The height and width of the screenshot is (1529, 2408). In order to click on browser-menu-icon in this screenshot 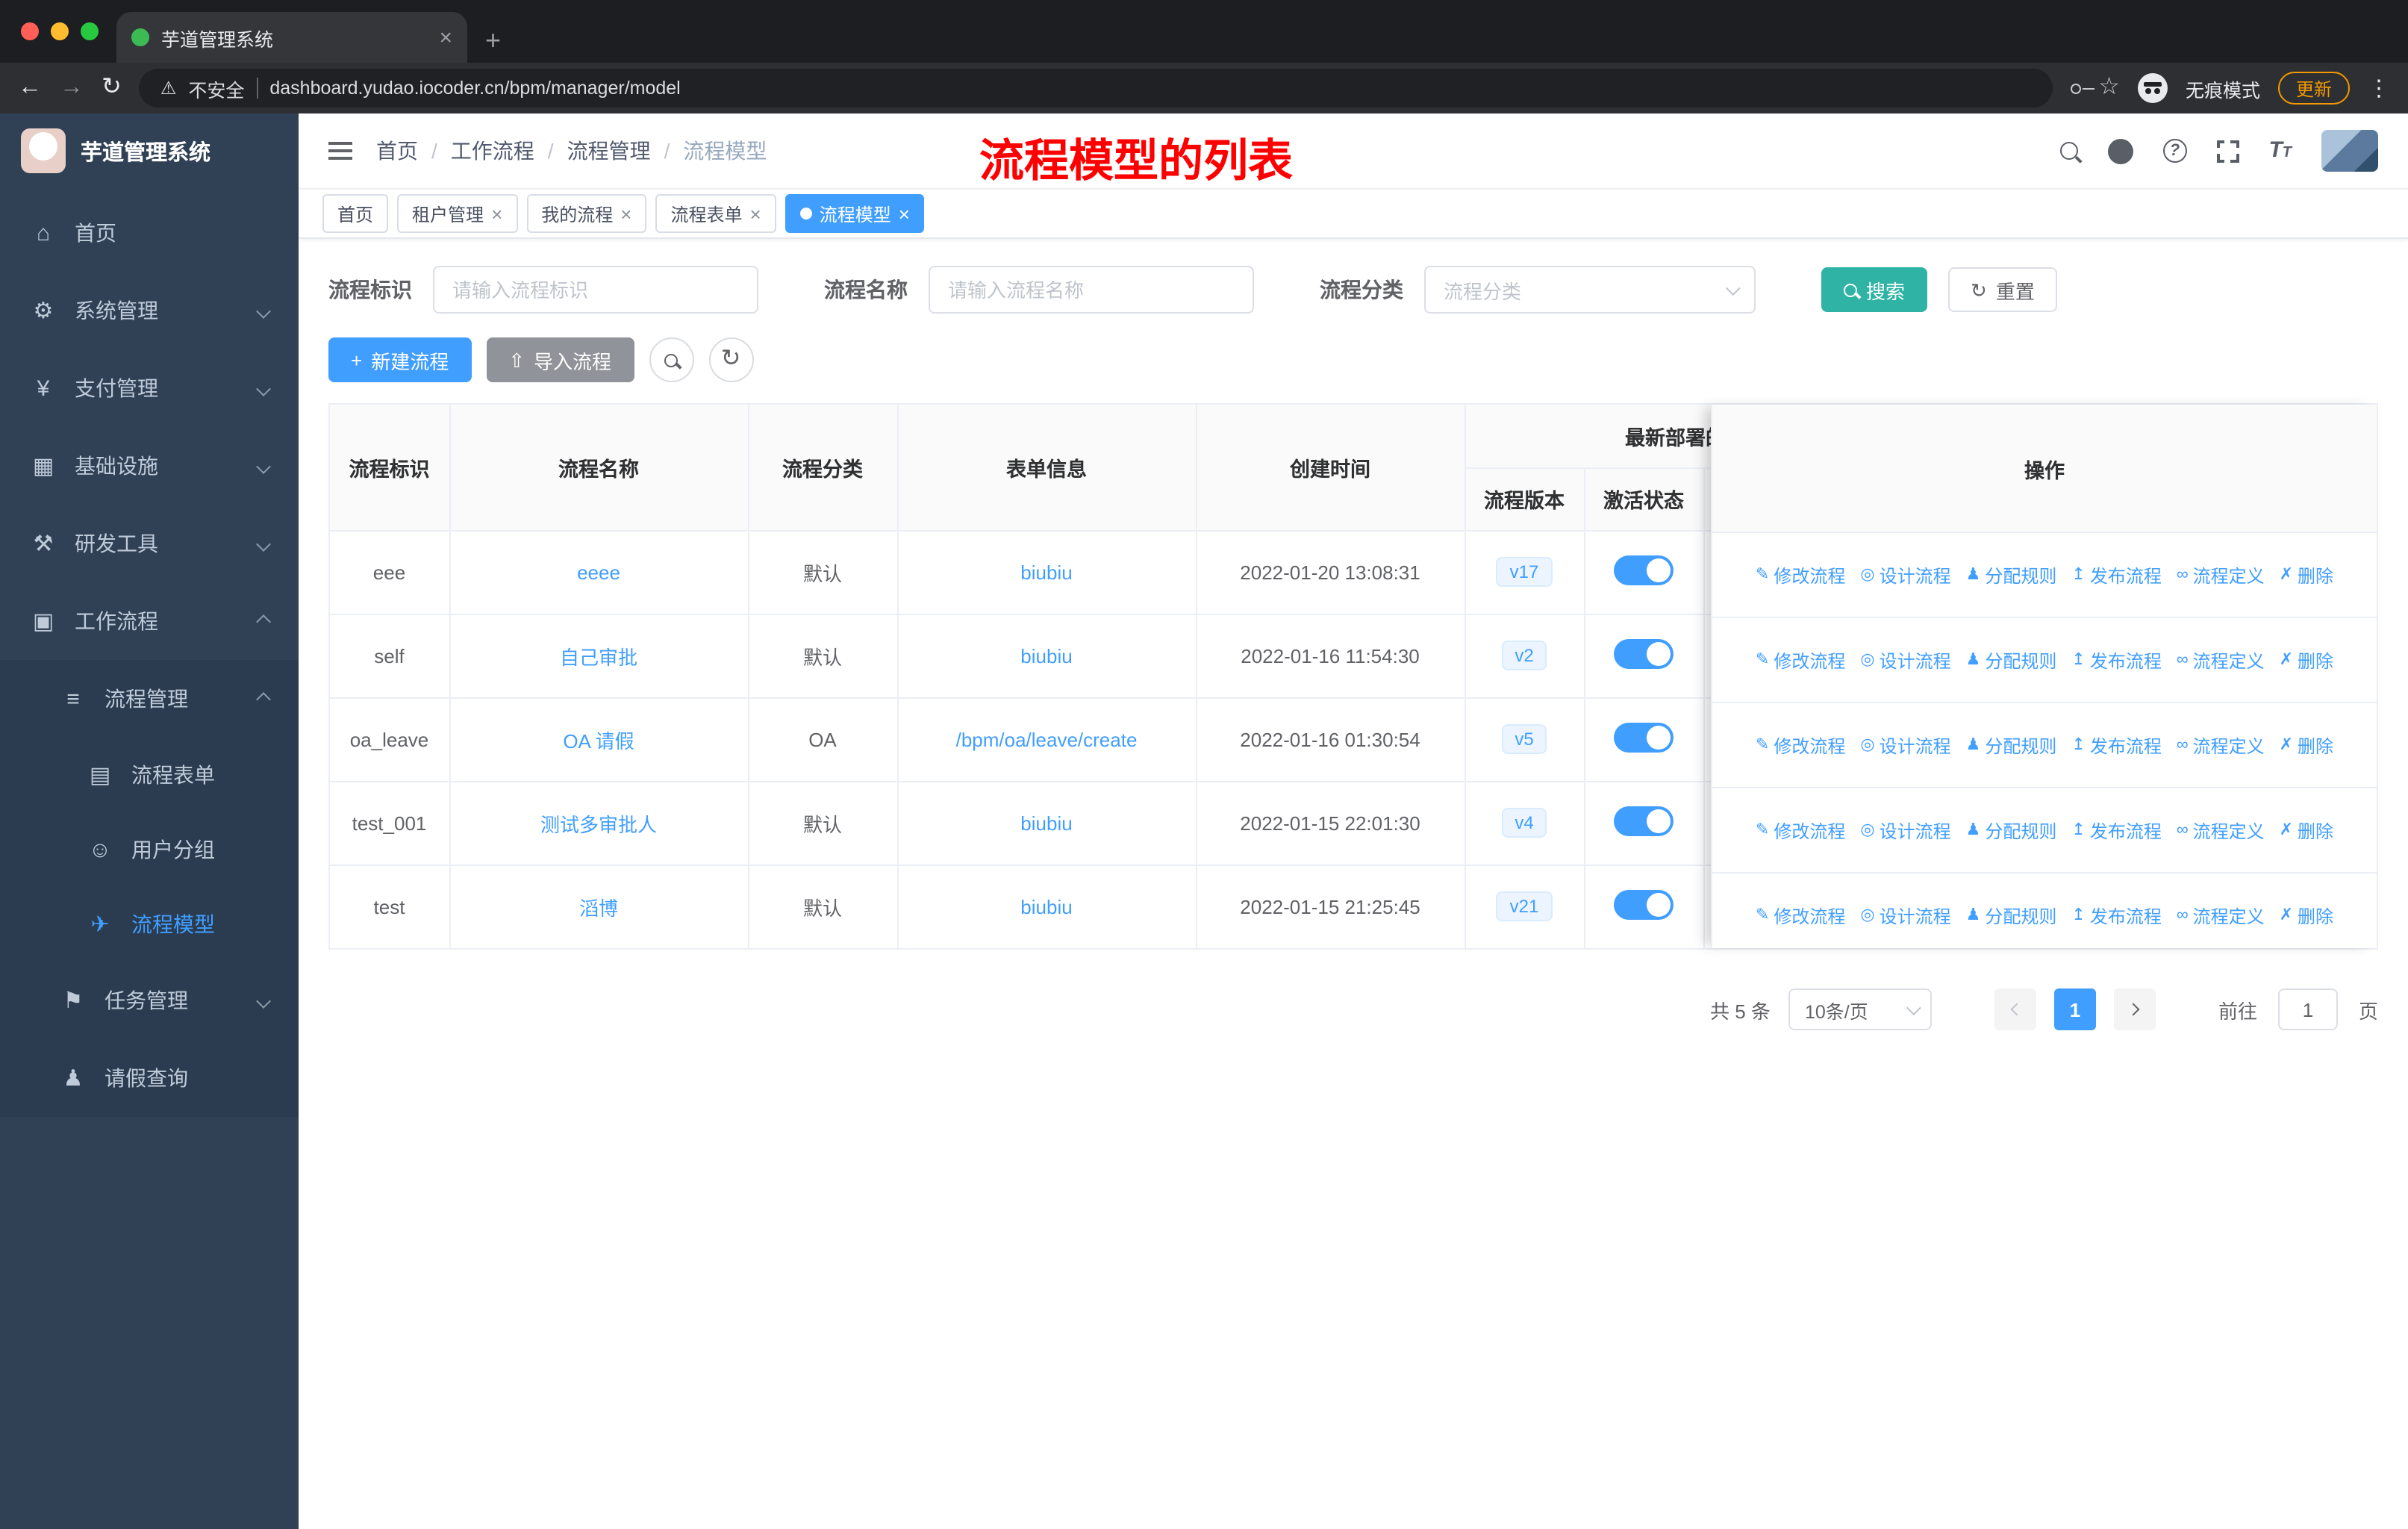, I will do `click(2379, 88)`.